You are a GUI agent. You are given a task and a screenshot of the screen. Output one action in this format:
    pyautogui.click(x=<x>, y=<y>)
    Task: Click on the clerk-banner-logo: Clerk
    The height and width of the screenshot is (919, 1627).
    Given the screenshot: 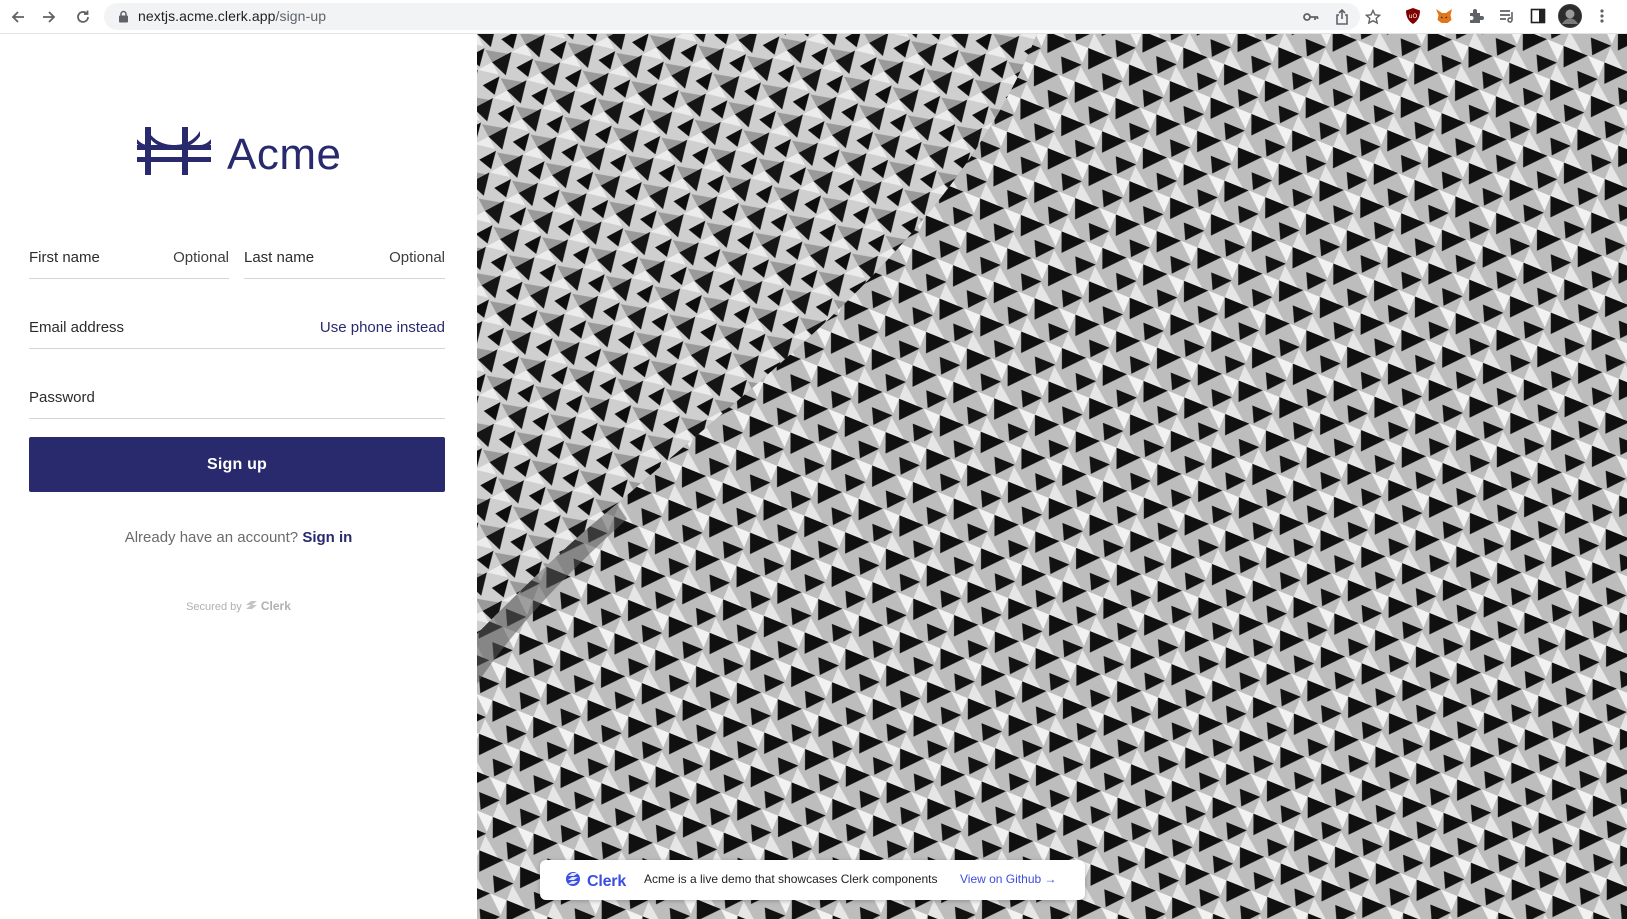 What is the action you would take?
    pyautogui.click(x=594, y=881)
    